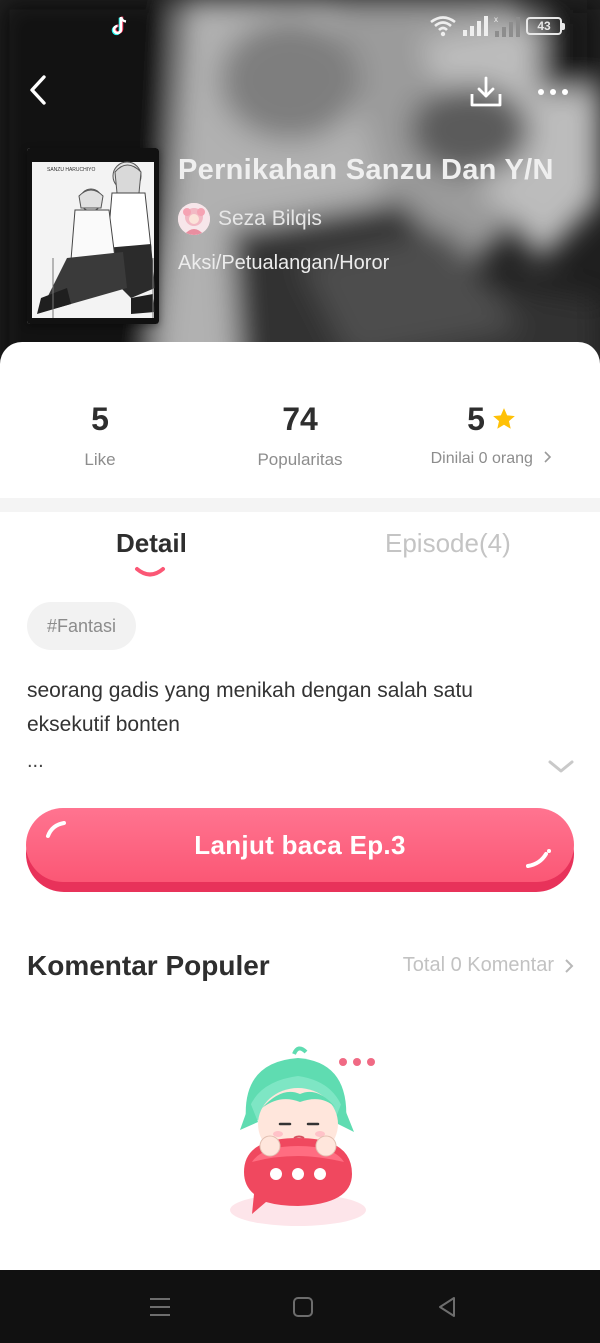  I want to click on star-icon, so click(504, 418).